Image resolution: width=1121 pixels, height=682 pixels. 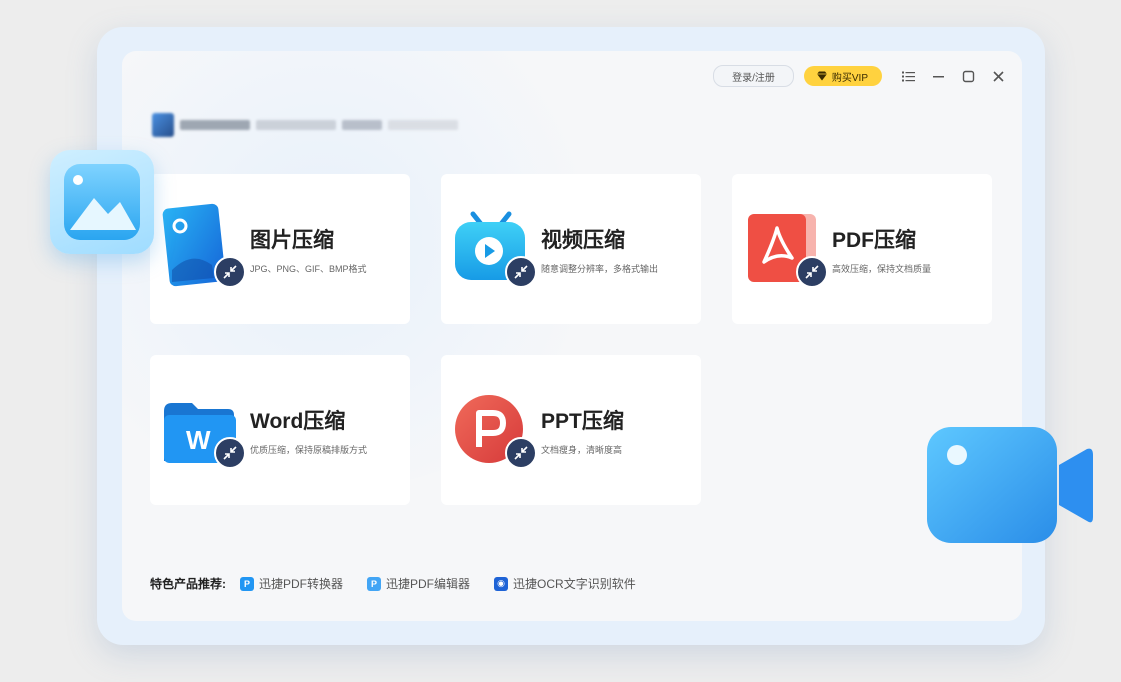 What do you see at coordinates (849, 78) in the screenshot?
I see `vip-label: 购买VIP` at bounding box center [849, 78].